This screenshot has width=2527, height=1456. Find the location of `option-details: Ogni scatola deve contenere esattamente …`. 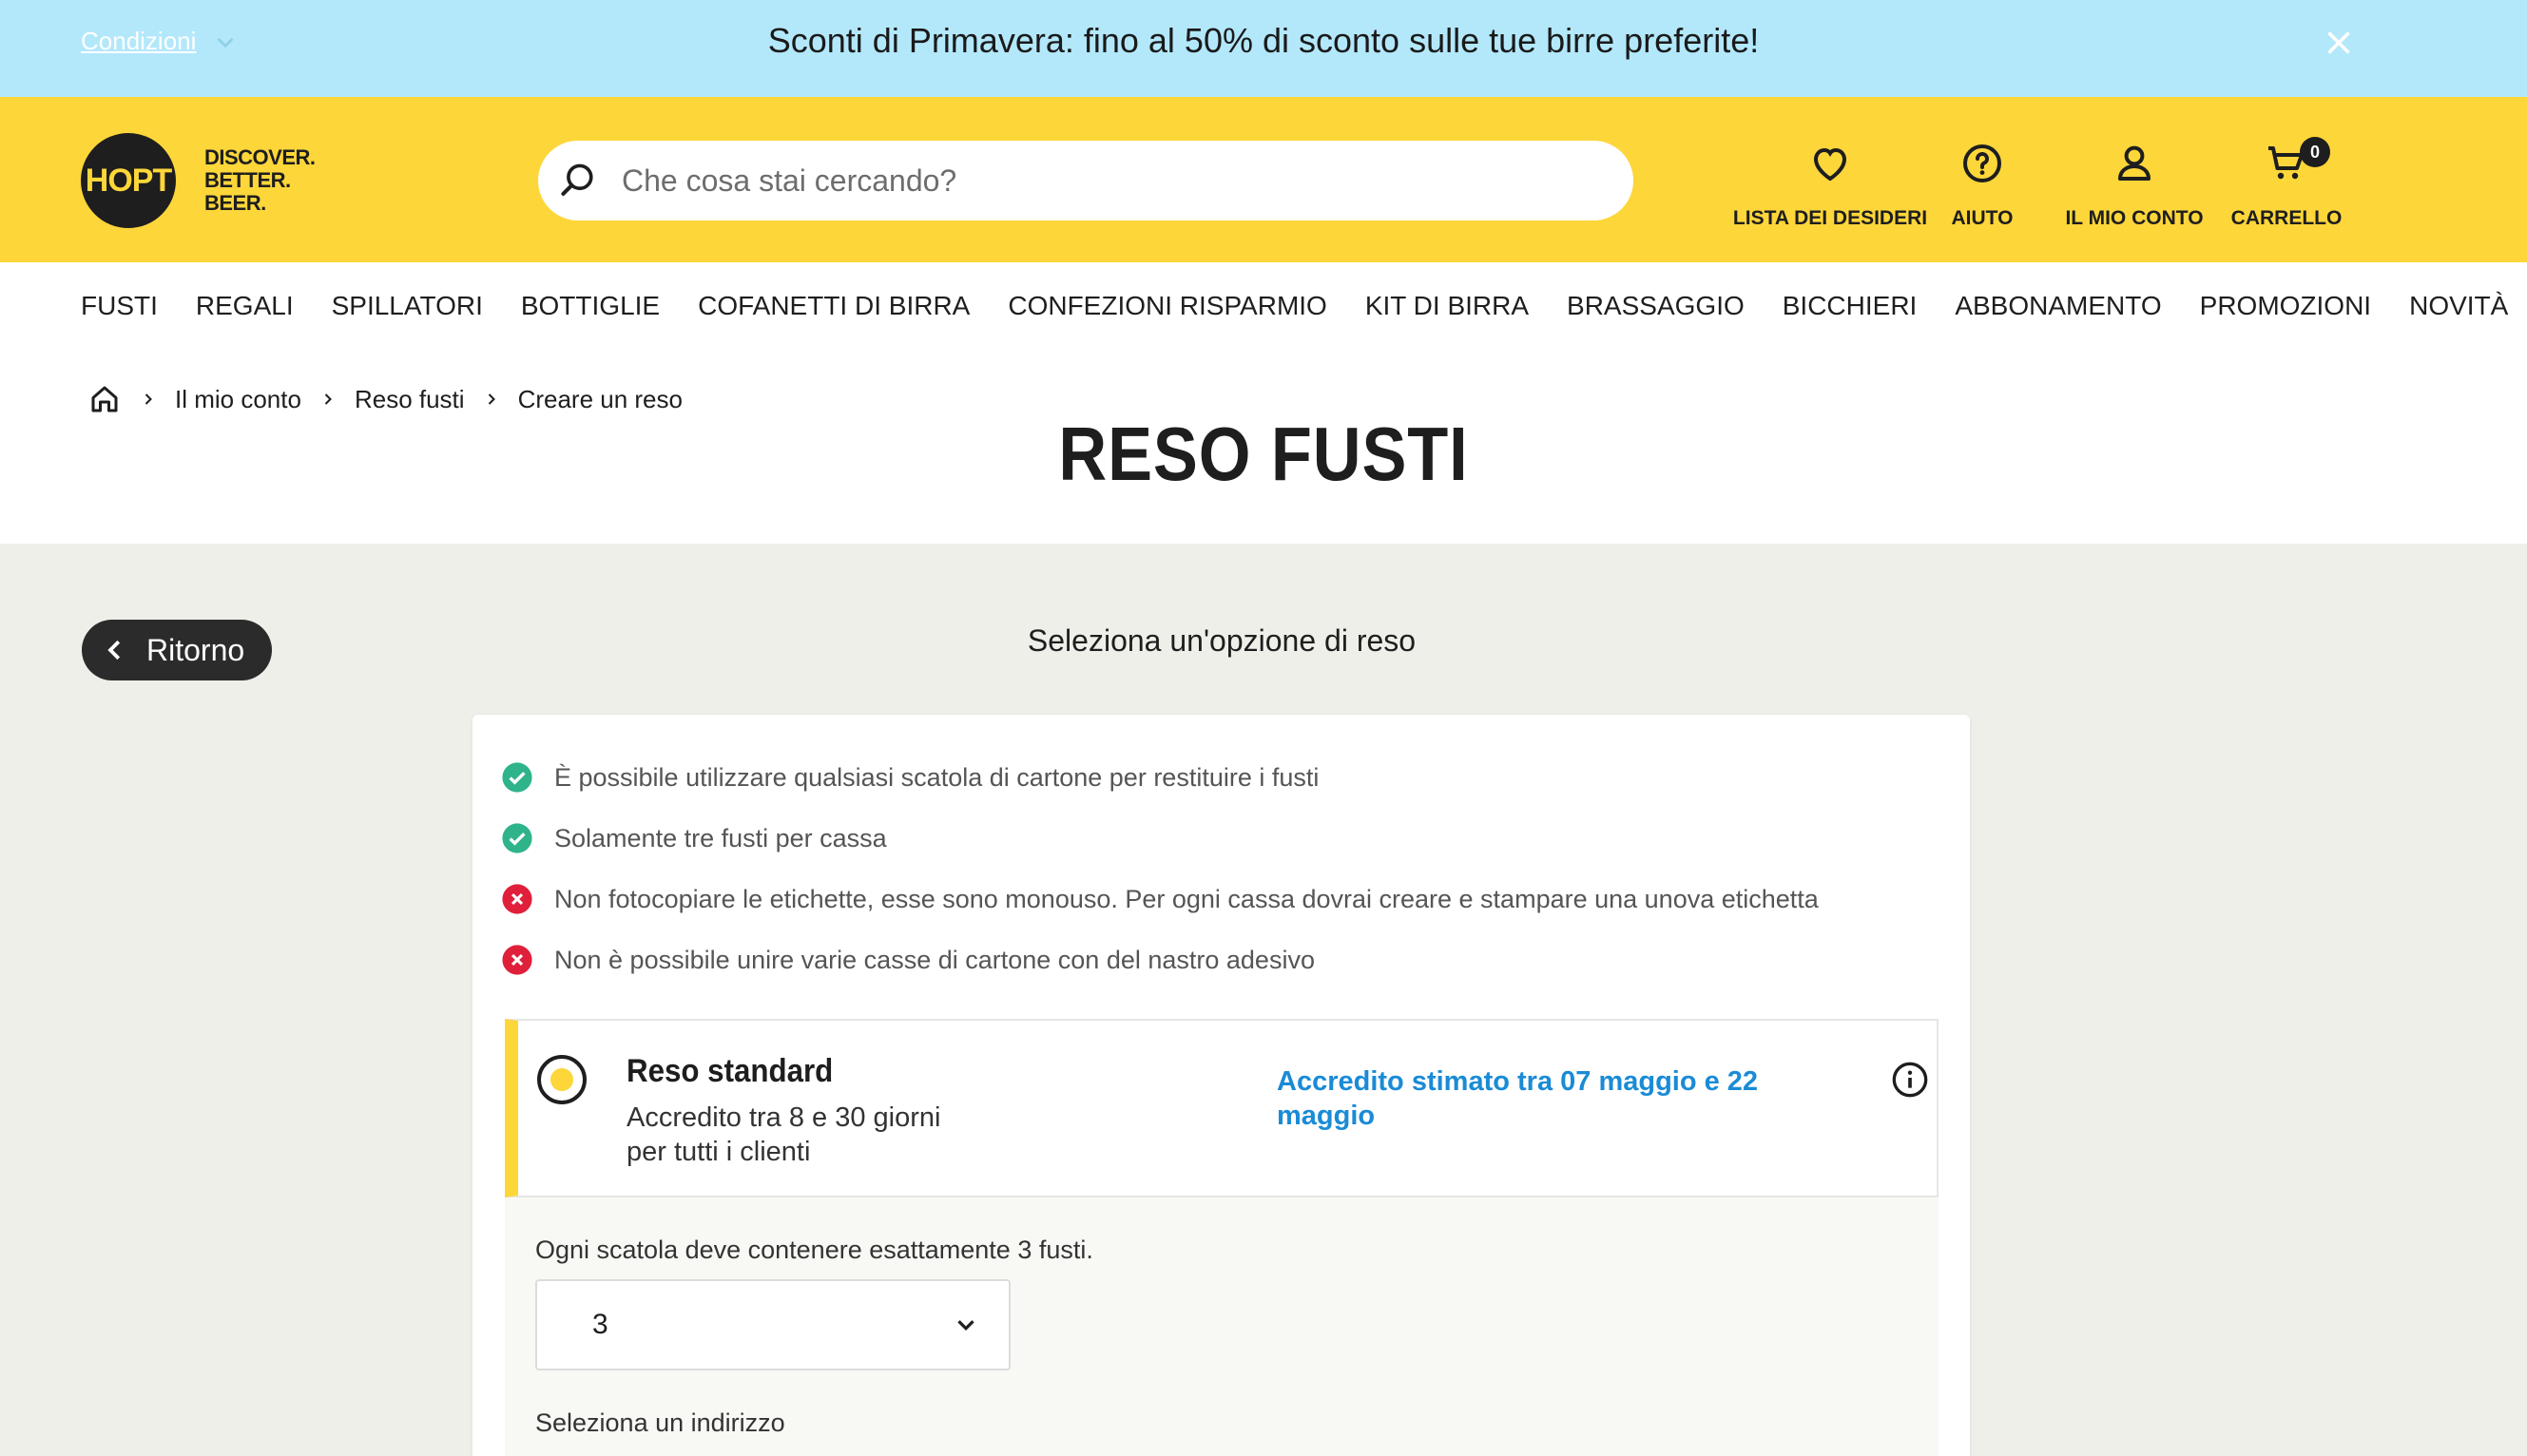

option-details: Ogni scatola deve contenere esattamente … is located at coordinates (1222, 1326).